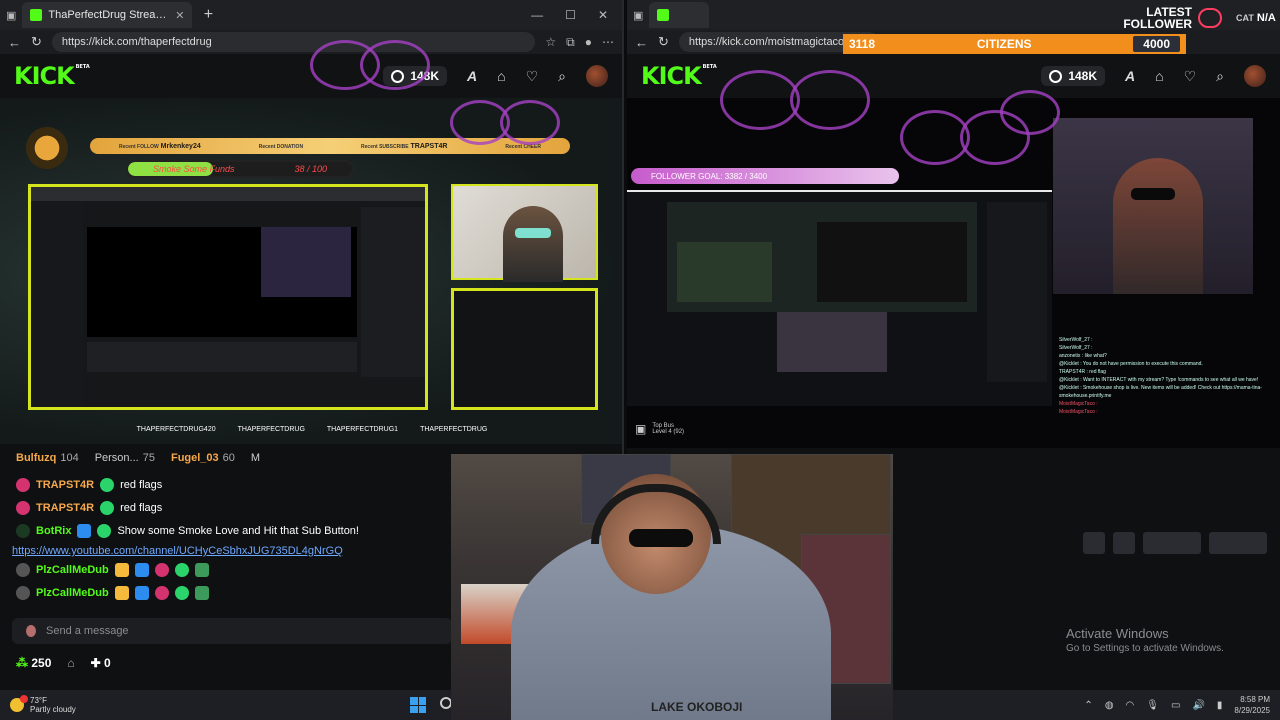  I want to click on weather-text: Partly cloudy, so click(53, 709).